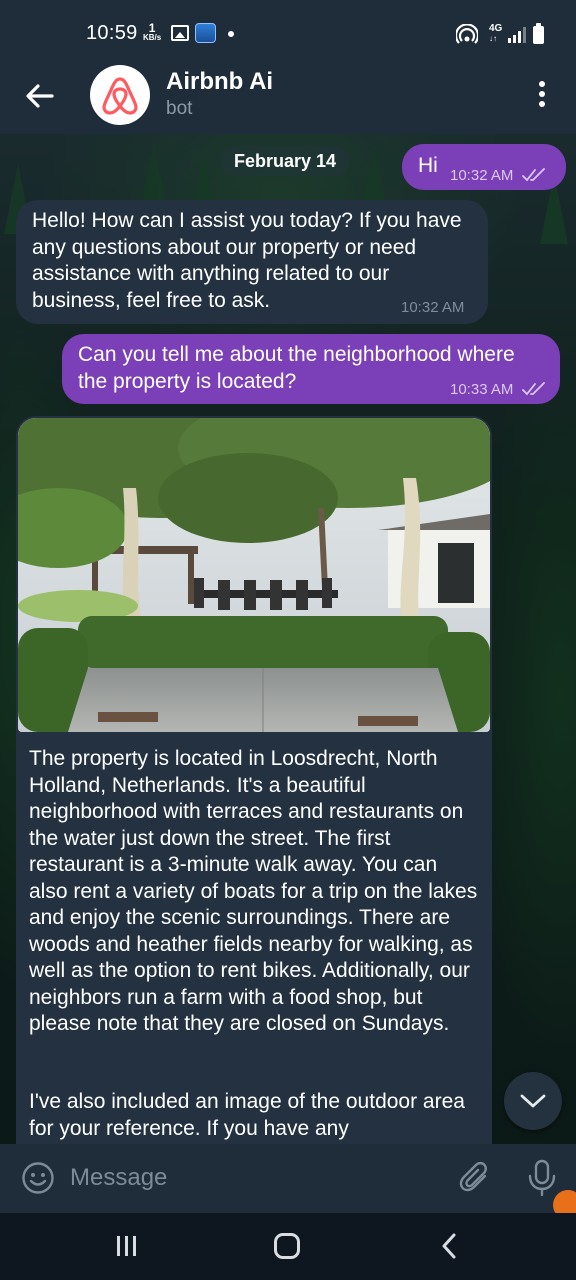  I want to click on chevron-down-icon, so click(533, 1101).